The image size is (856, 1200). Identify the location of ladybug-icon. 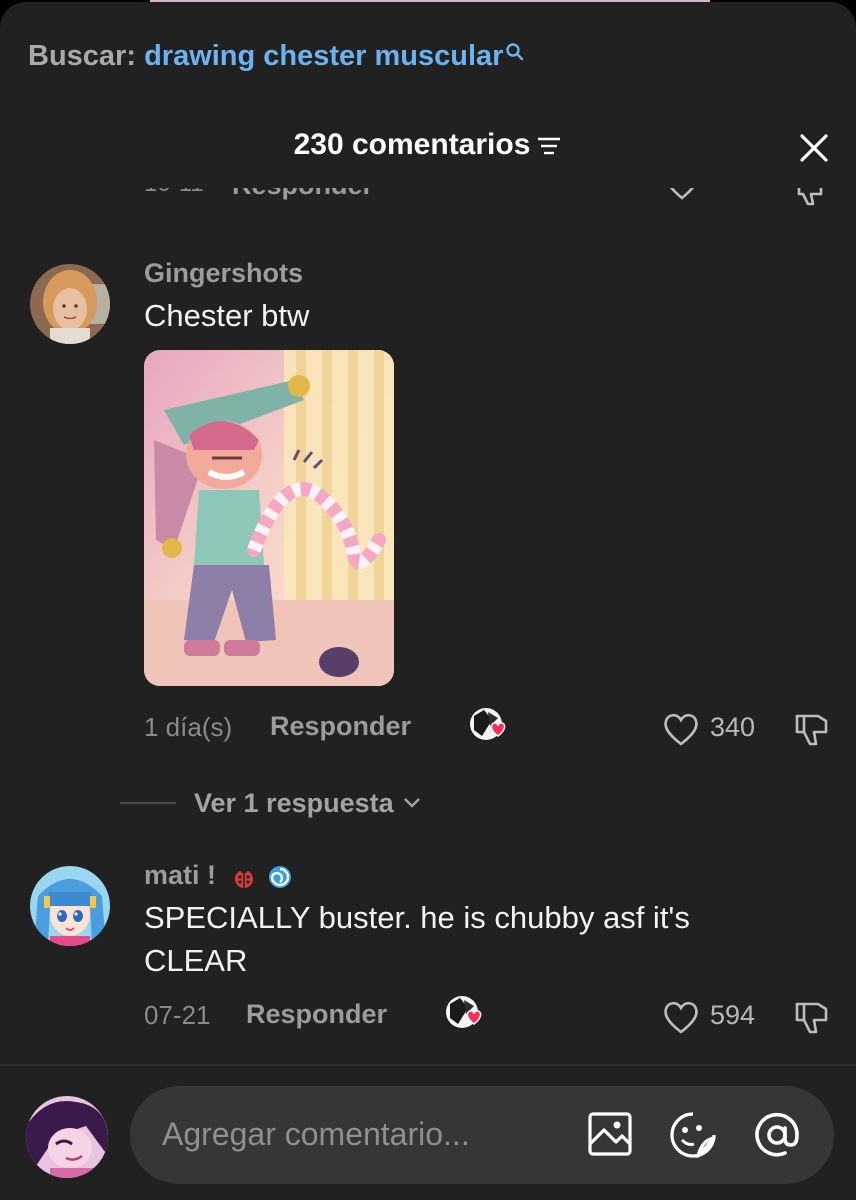
(243, 877).